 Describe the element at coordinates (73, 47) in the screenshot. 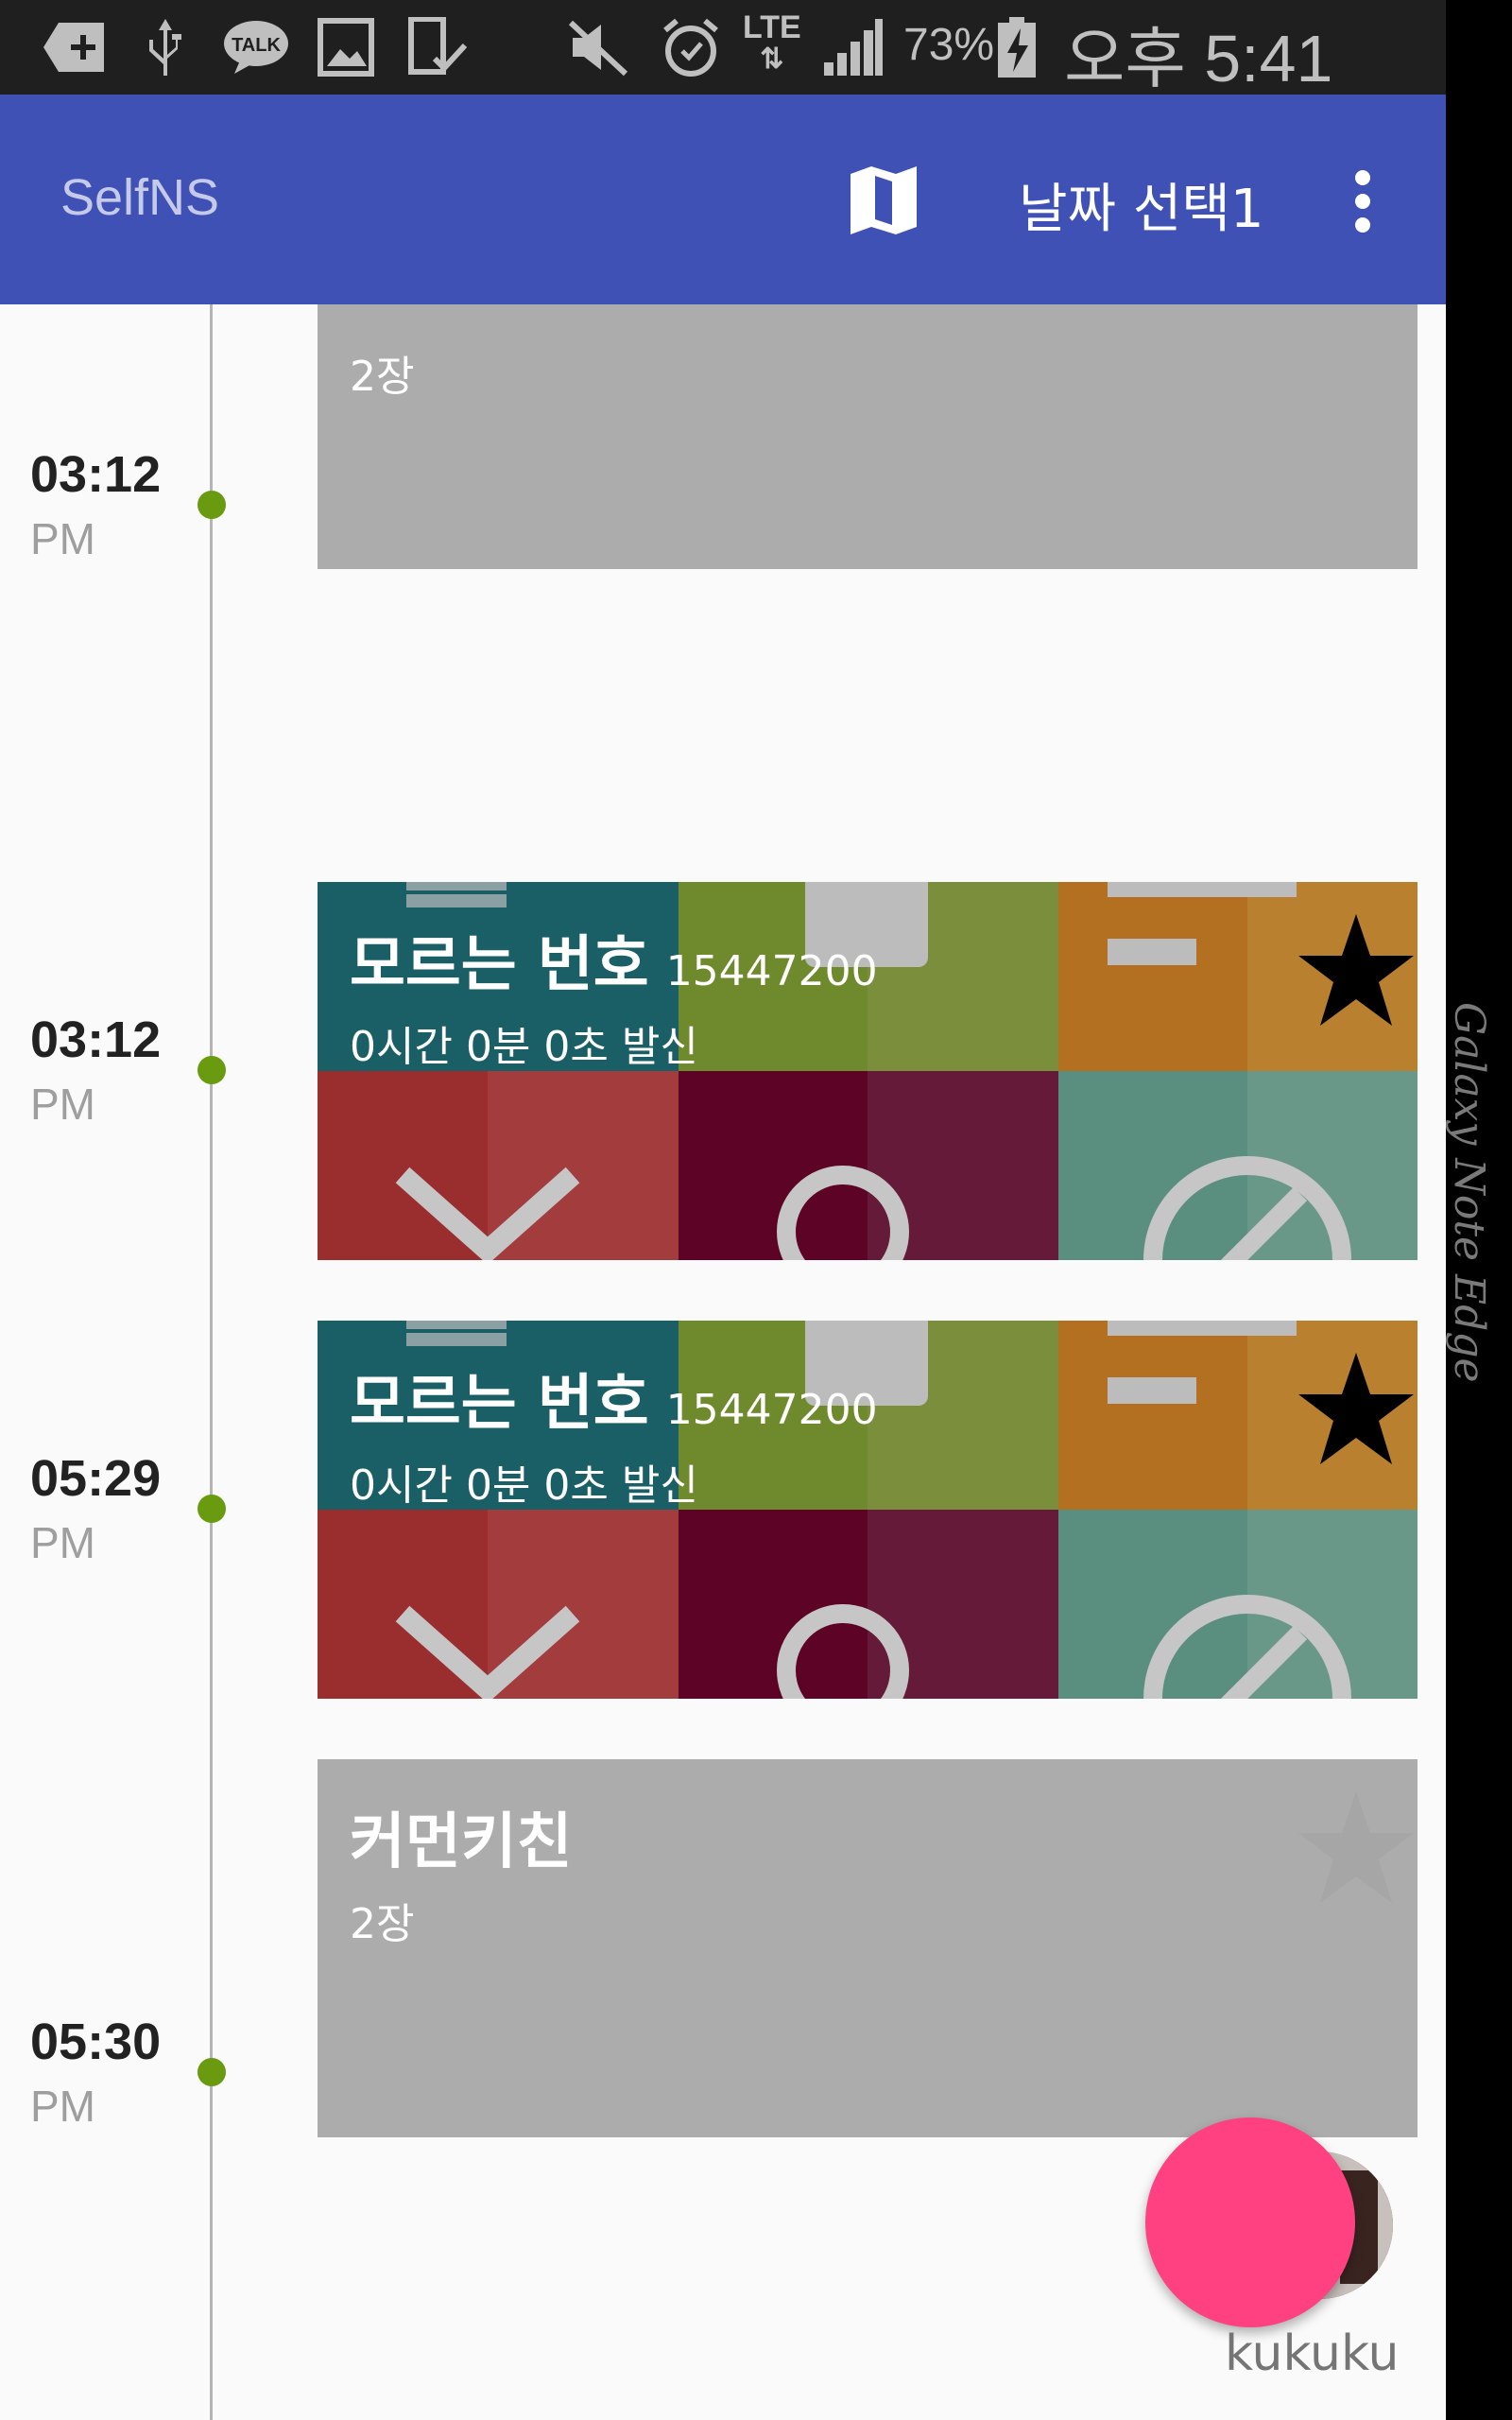

I see `add-icon` at that location.